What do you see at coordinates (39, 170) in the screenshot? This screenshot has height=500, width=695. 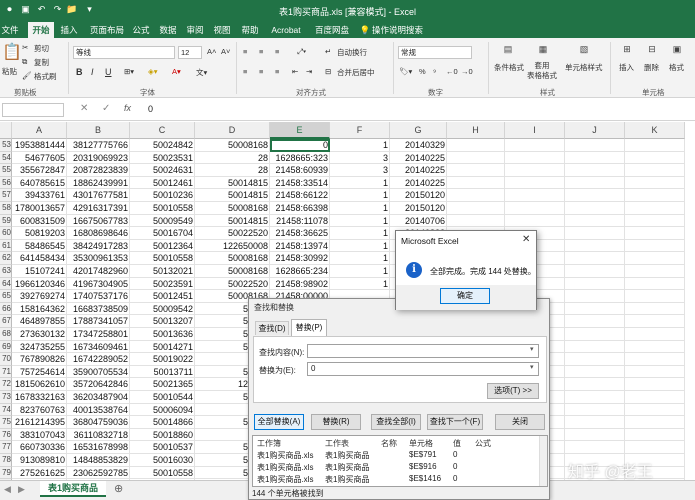 I see `cell-a: 355672847` at bounding box center [39, 170].